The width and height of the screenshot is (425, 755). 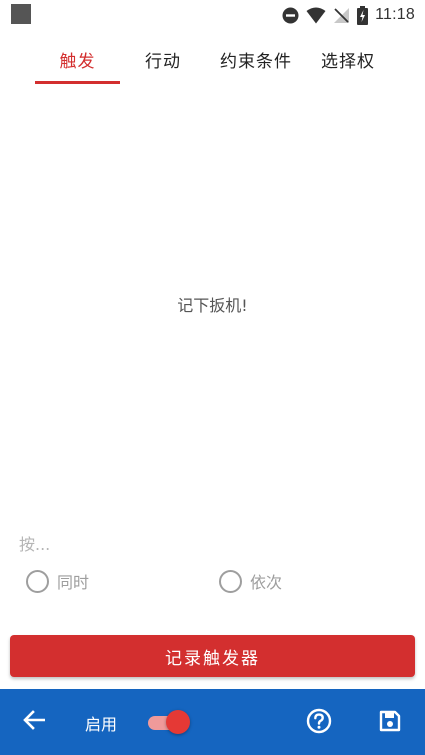 What do you see at coordinates (341, 15) in the screenshot?
I see `no-sim-icon` at bounding box center [341, 15].